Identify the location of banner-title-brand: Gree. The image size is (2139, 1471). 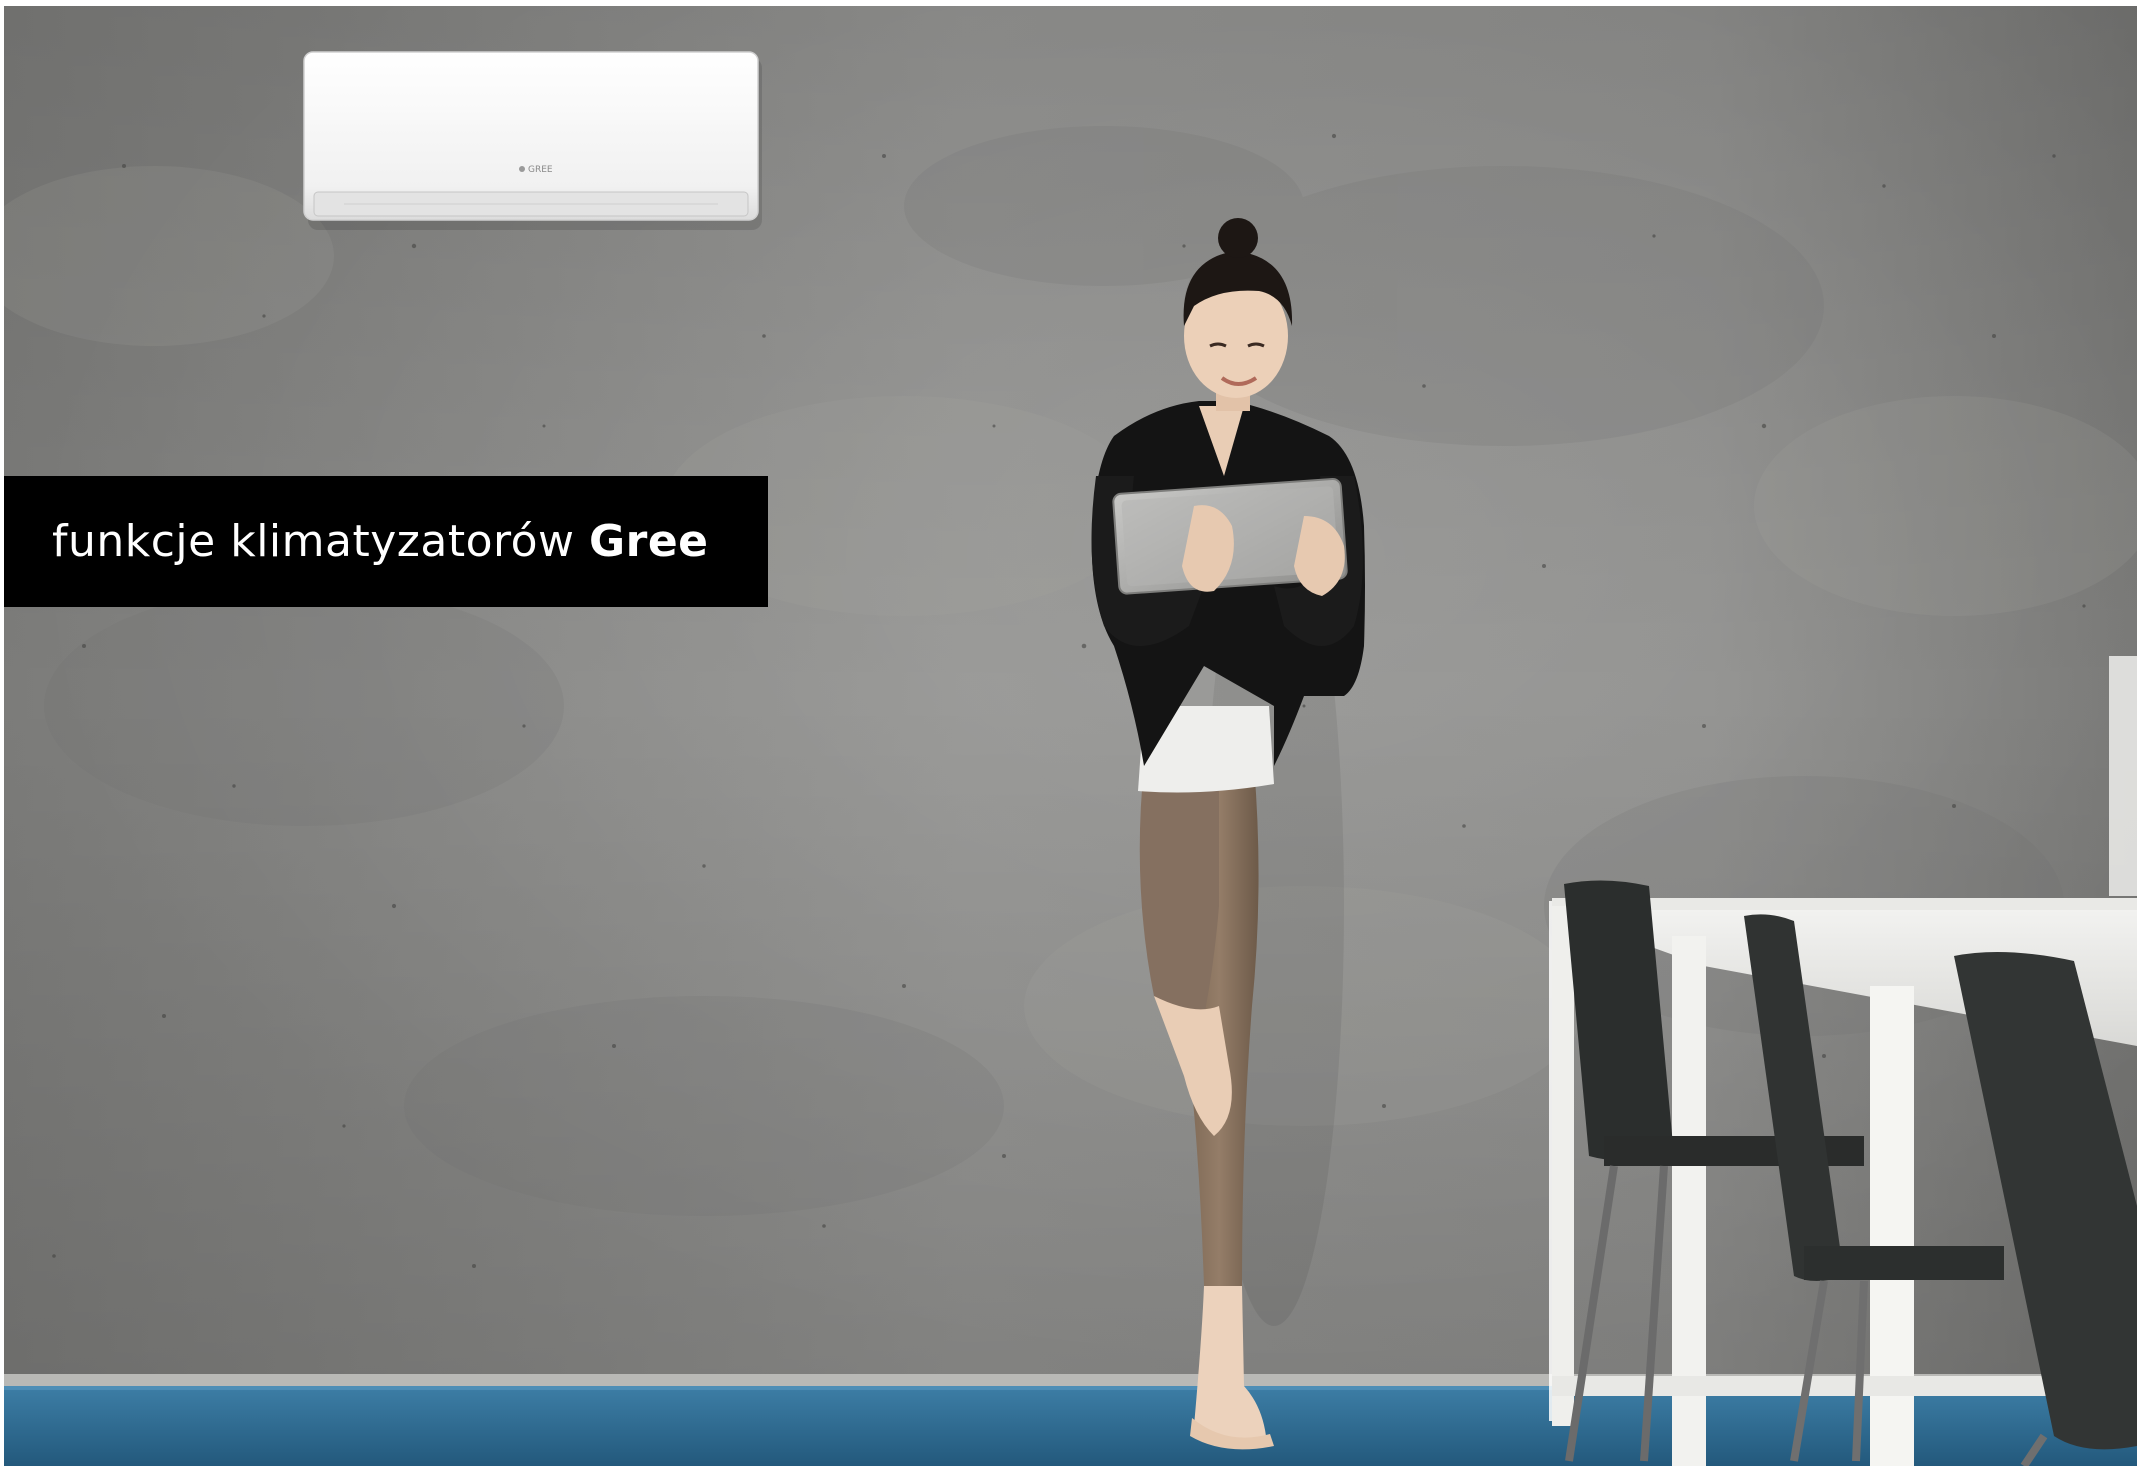
(649, 541).